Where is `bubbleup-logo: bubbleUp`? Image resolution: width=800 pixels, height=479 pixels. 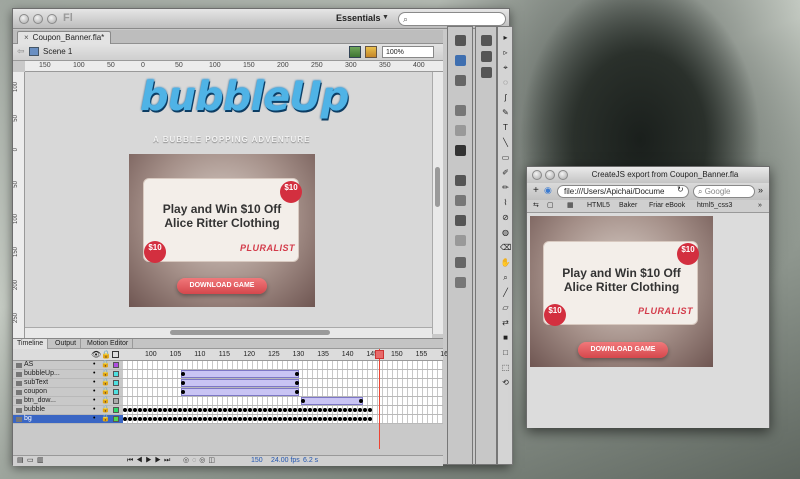 bubbleup-logo: bubbleUp is located at coordinates (244, 97).